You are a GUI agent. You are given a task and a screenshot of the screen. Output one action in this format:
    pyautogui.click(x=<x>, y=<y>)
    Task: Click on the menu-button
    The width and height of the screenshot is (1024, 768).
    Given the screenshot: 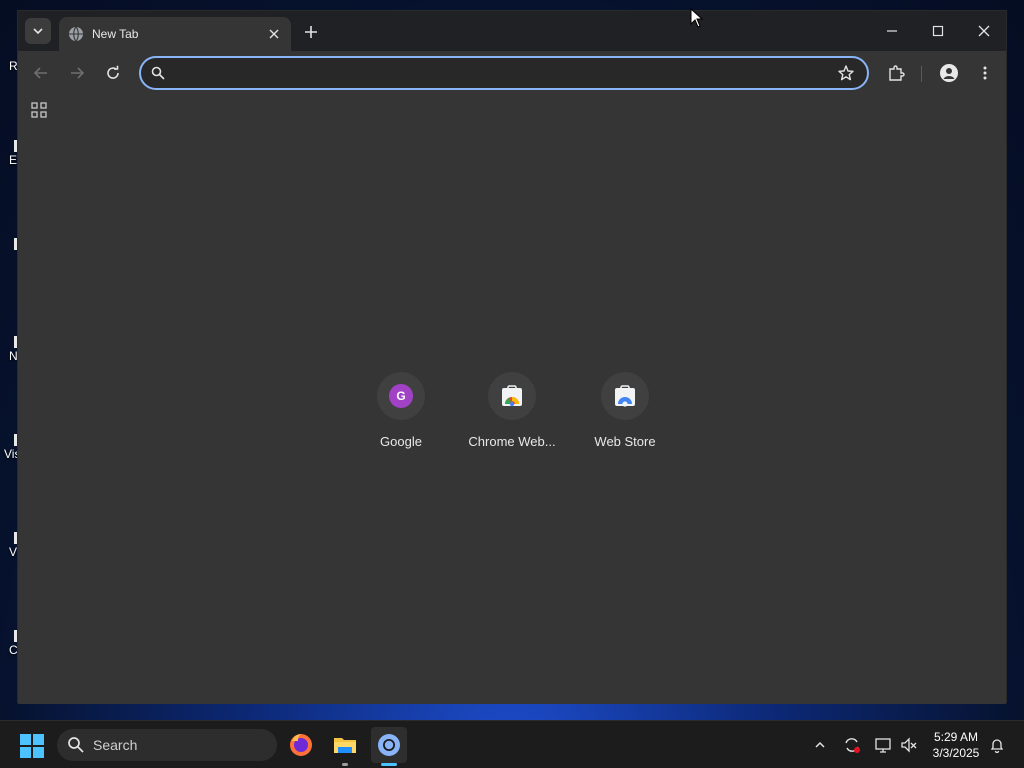 What is the action you would take?
    pyautogui.click(x=985, y=73)
    